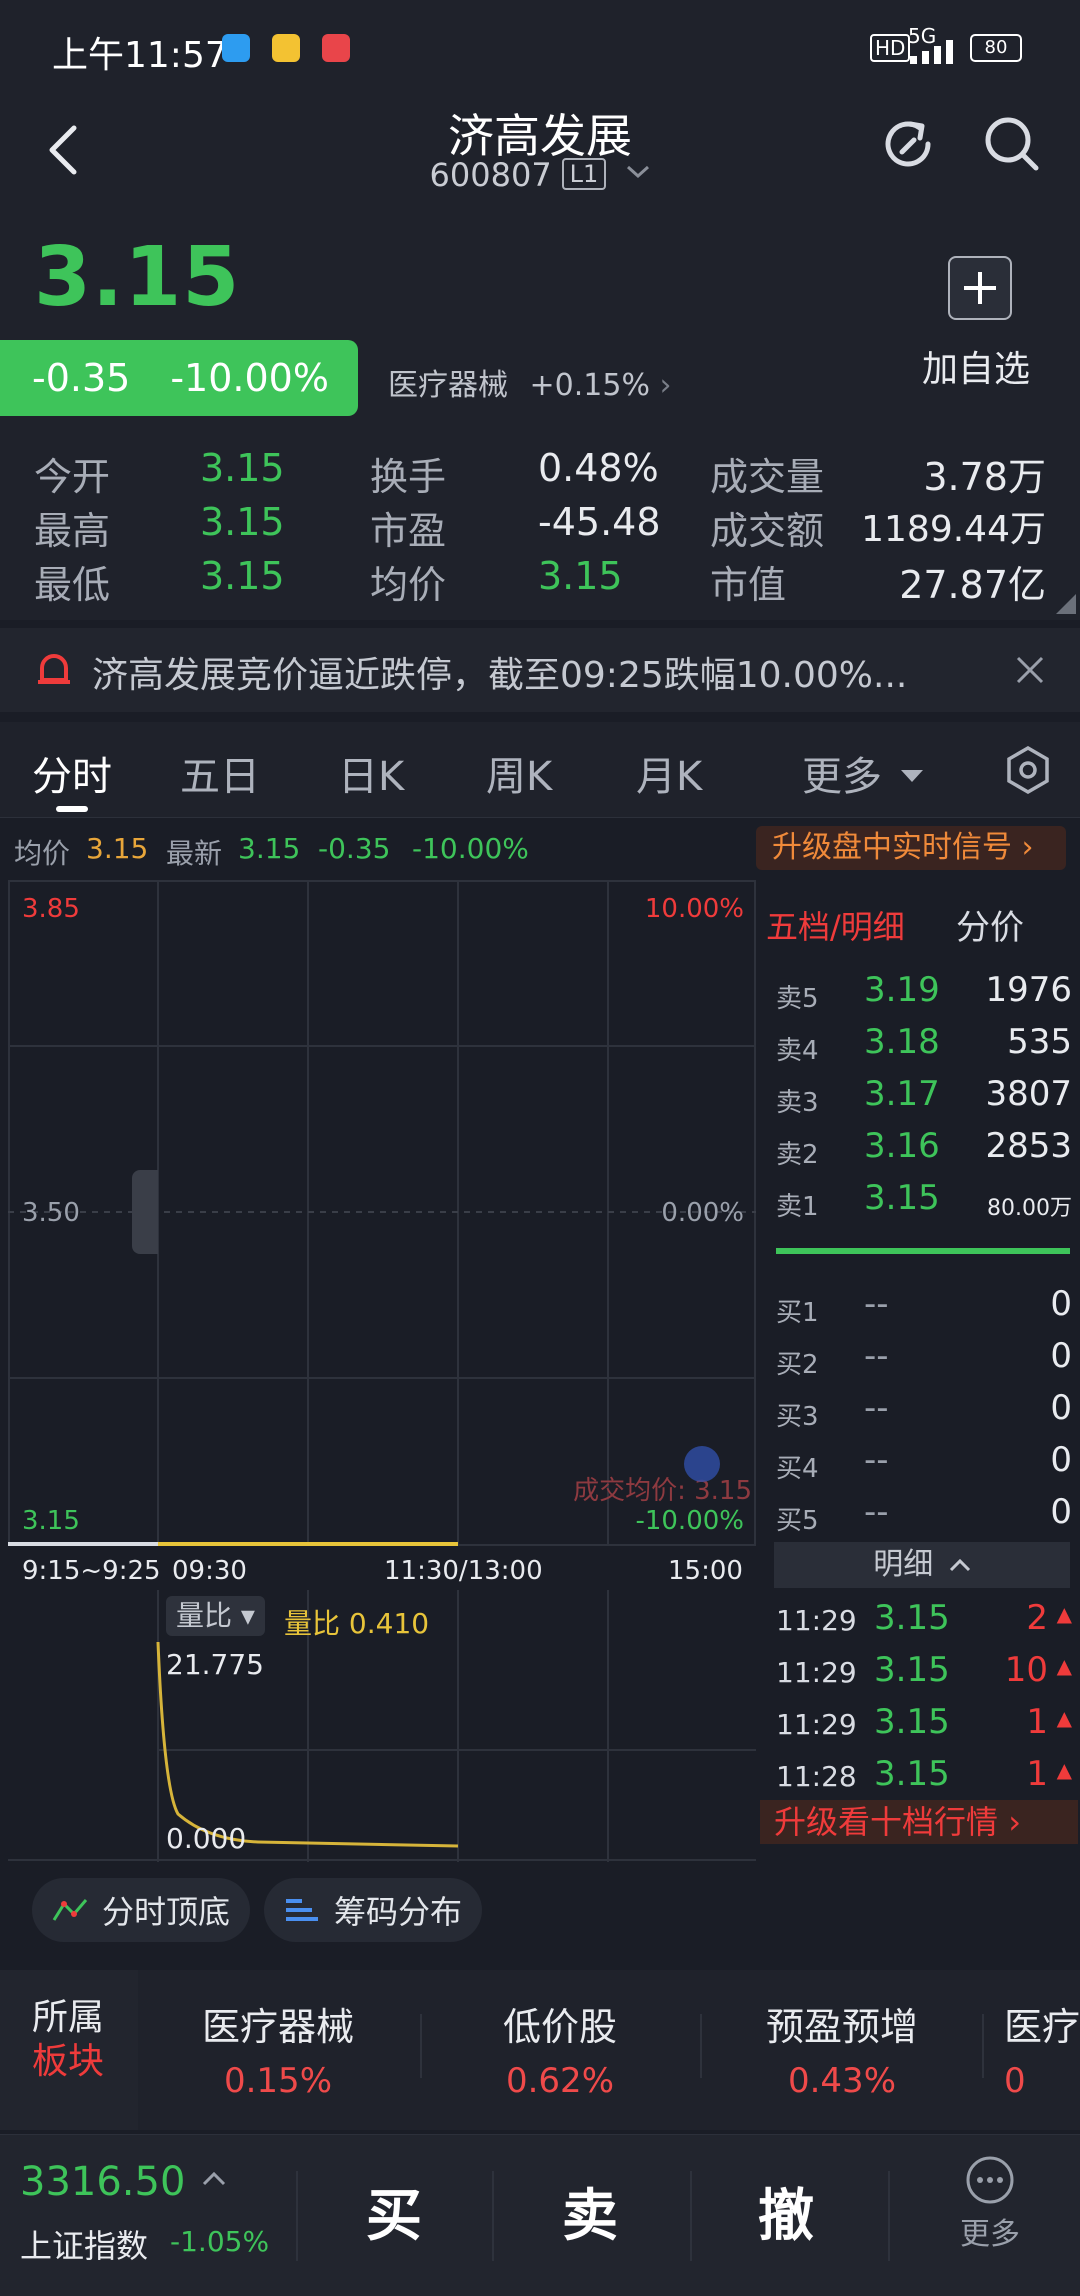 This screenshot has width=1080, height=2296. What do you see at coordinates (448, 385) in the screenshot?
I see `sector-name: 医疗器械` at bounding box center [448, 385].